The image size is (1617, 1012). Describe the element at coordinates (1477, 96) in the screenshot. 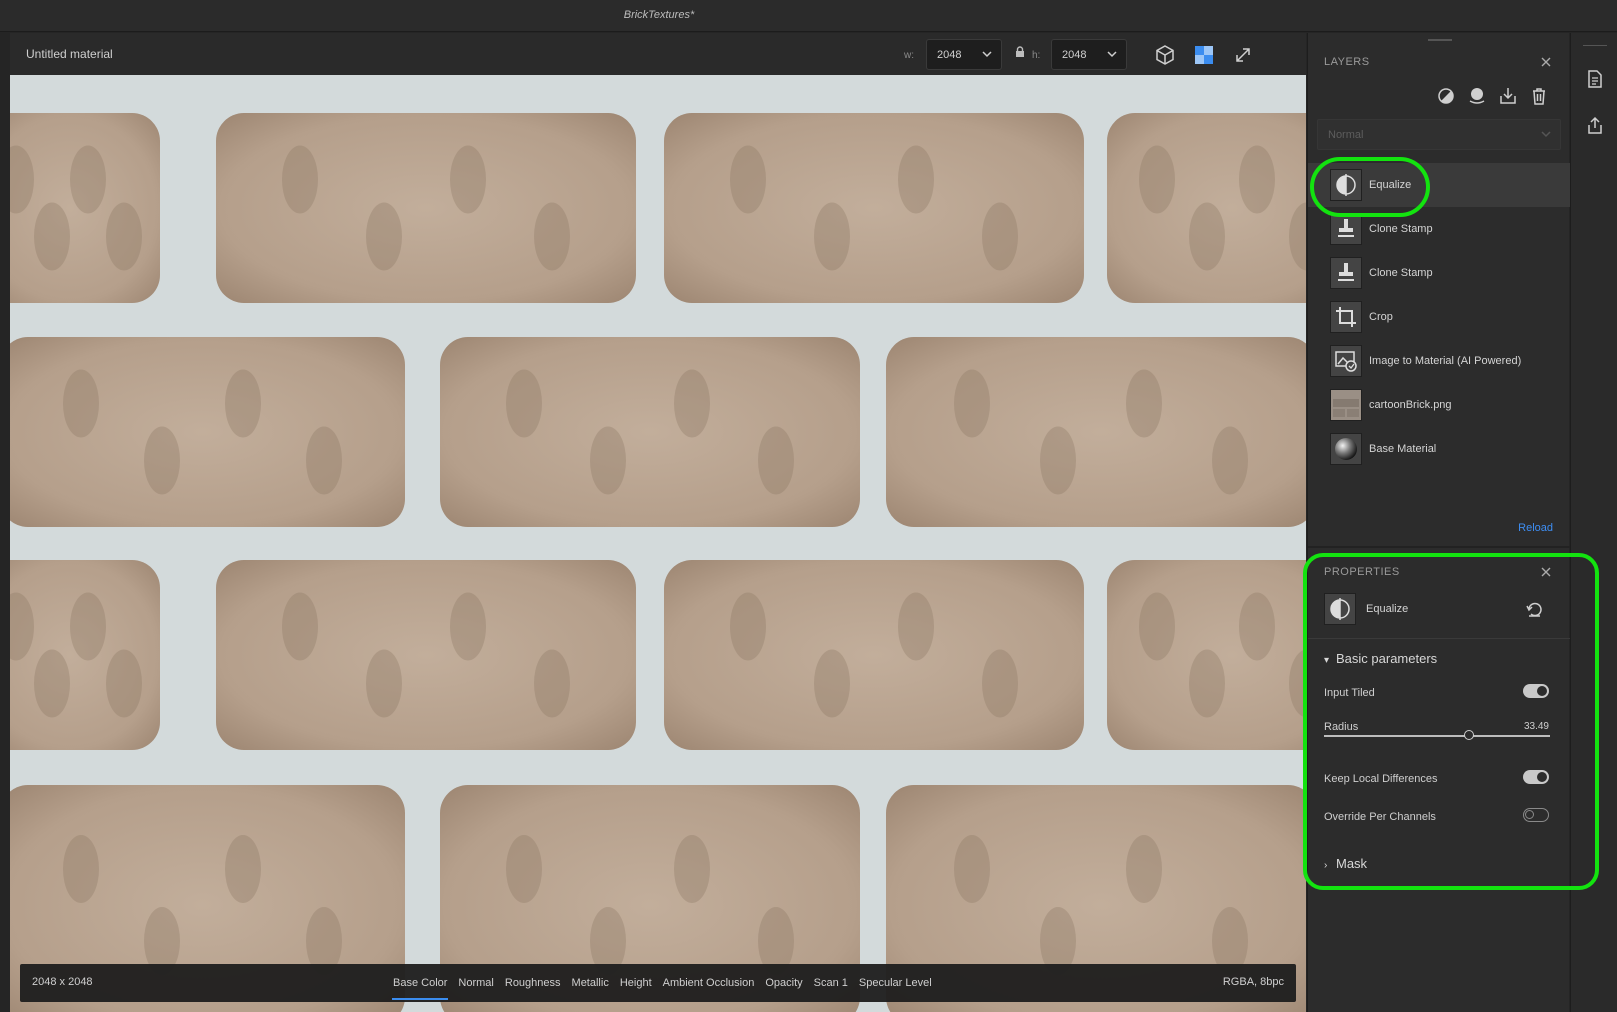

I see `add-filter-icon` at that location.